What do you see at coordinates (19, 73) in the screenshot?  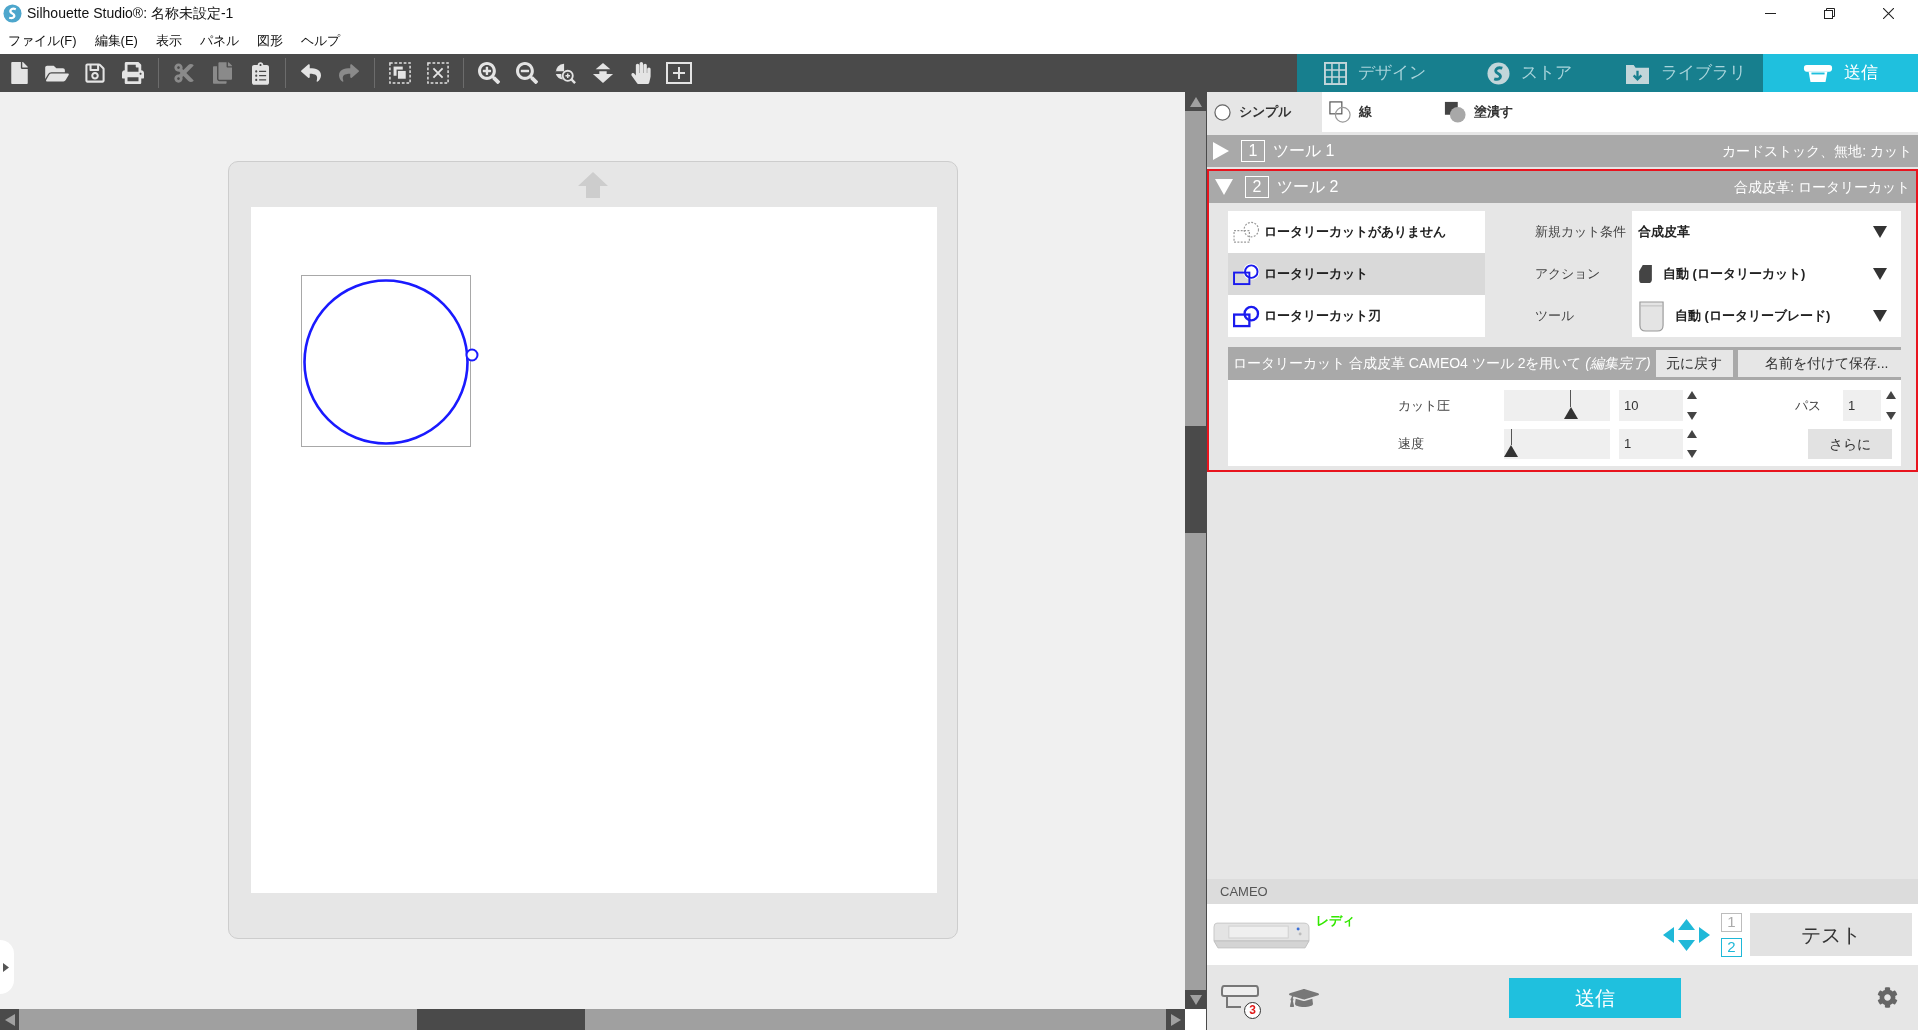 I see `new-file-icon` at bounding box center [19, 73].